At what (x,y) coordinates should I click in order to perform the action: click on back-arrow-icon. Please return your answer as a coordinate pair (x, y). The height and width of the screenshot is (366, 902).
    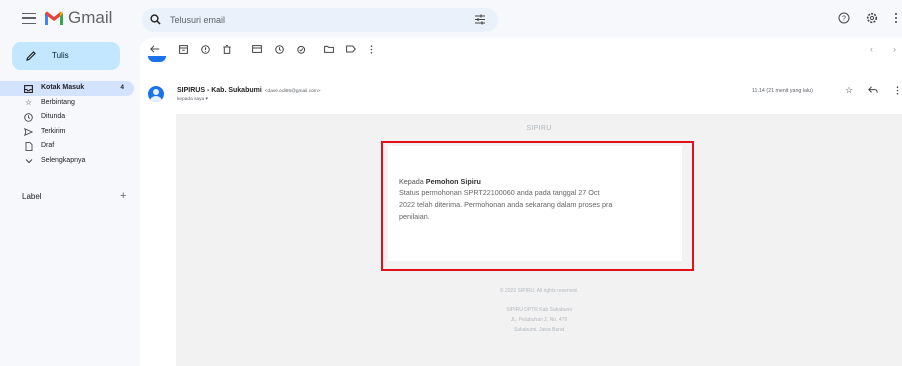
    Looking at the image, I should click on (155, 49).